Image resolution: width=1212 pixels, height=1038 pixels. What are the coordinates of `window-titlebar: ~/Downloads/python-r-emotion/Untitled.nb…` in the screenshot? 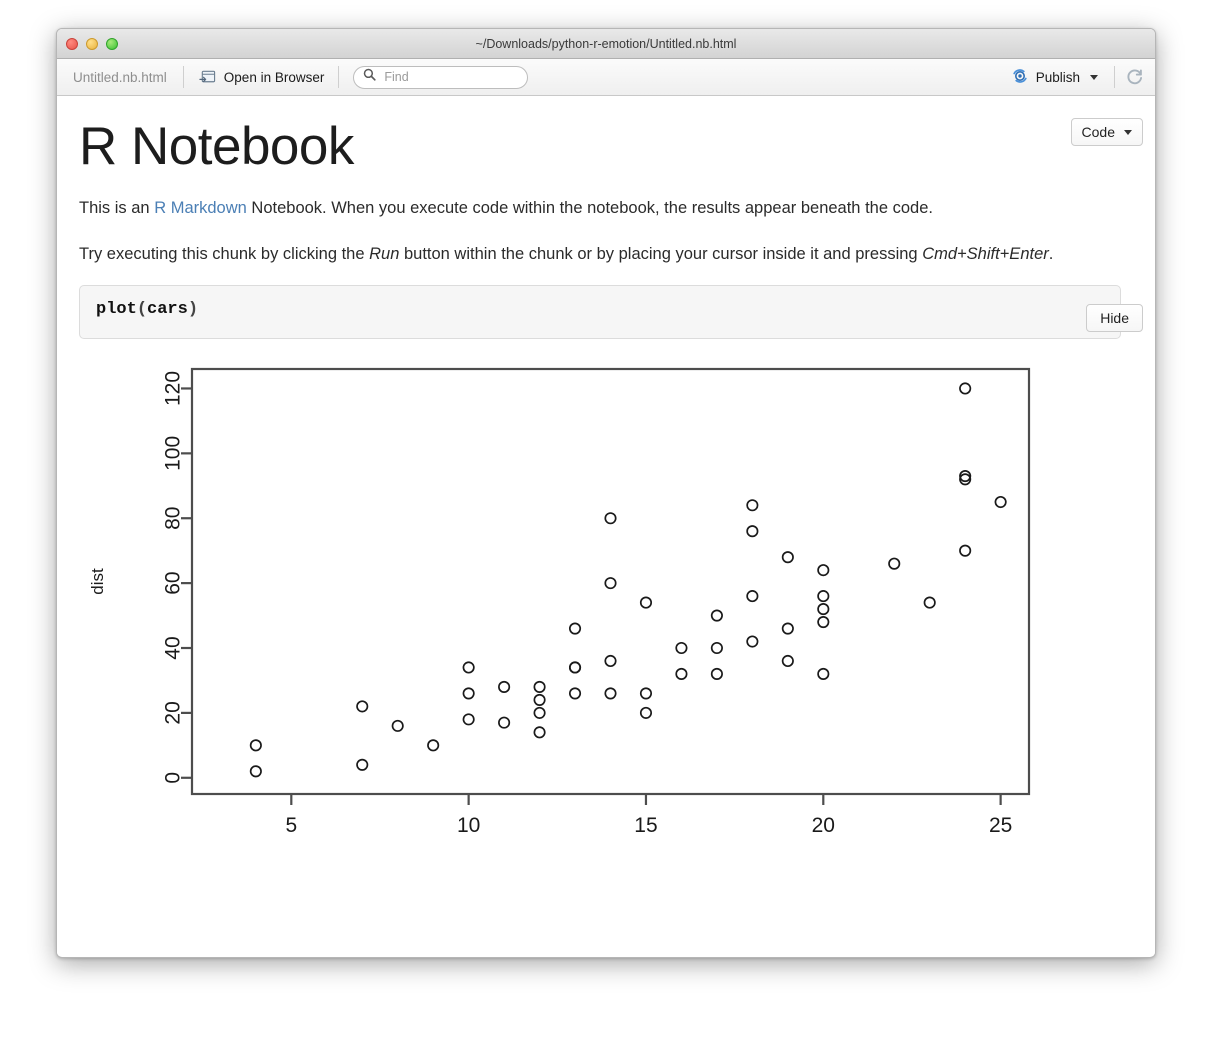 It's located at (606, 44).